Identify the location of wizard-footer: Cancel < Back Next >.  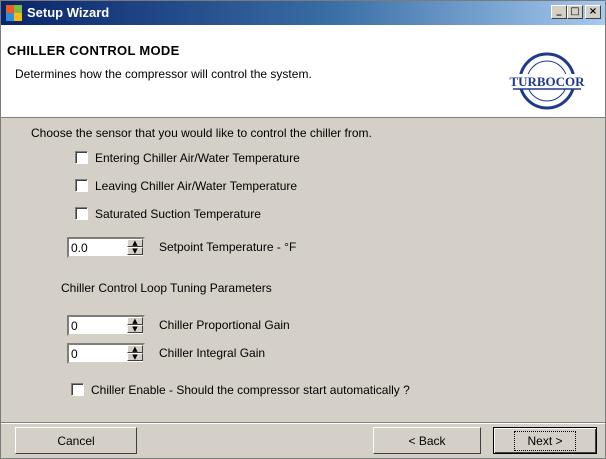
(303, 440).